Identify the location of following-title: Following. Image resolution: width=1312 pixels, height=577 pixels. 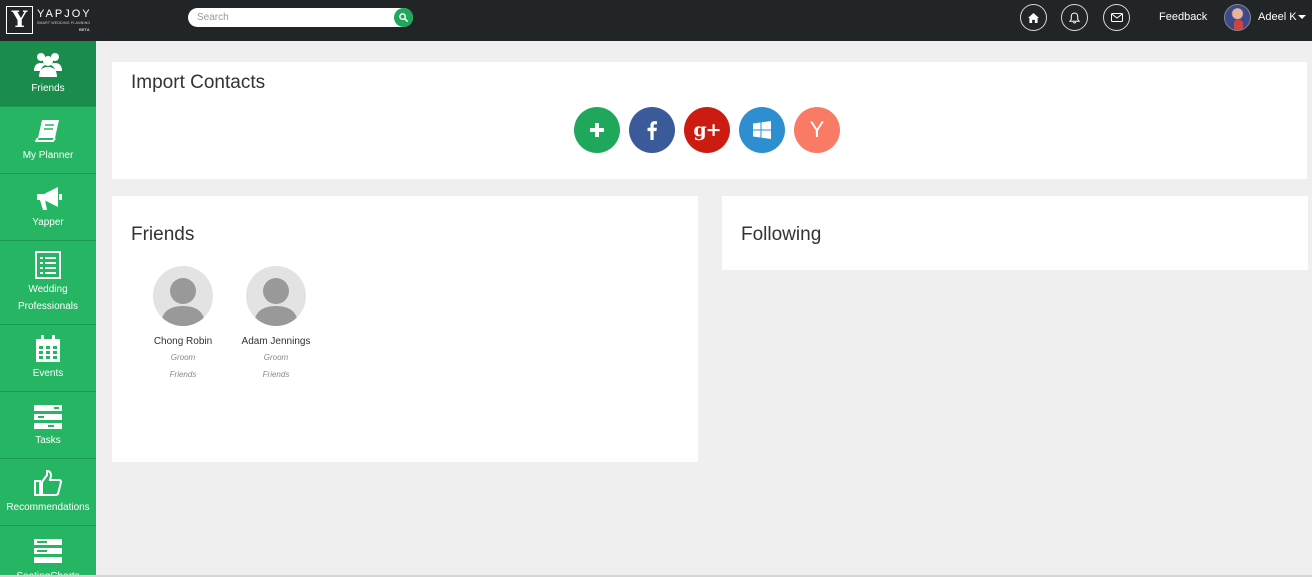
(781, 234).